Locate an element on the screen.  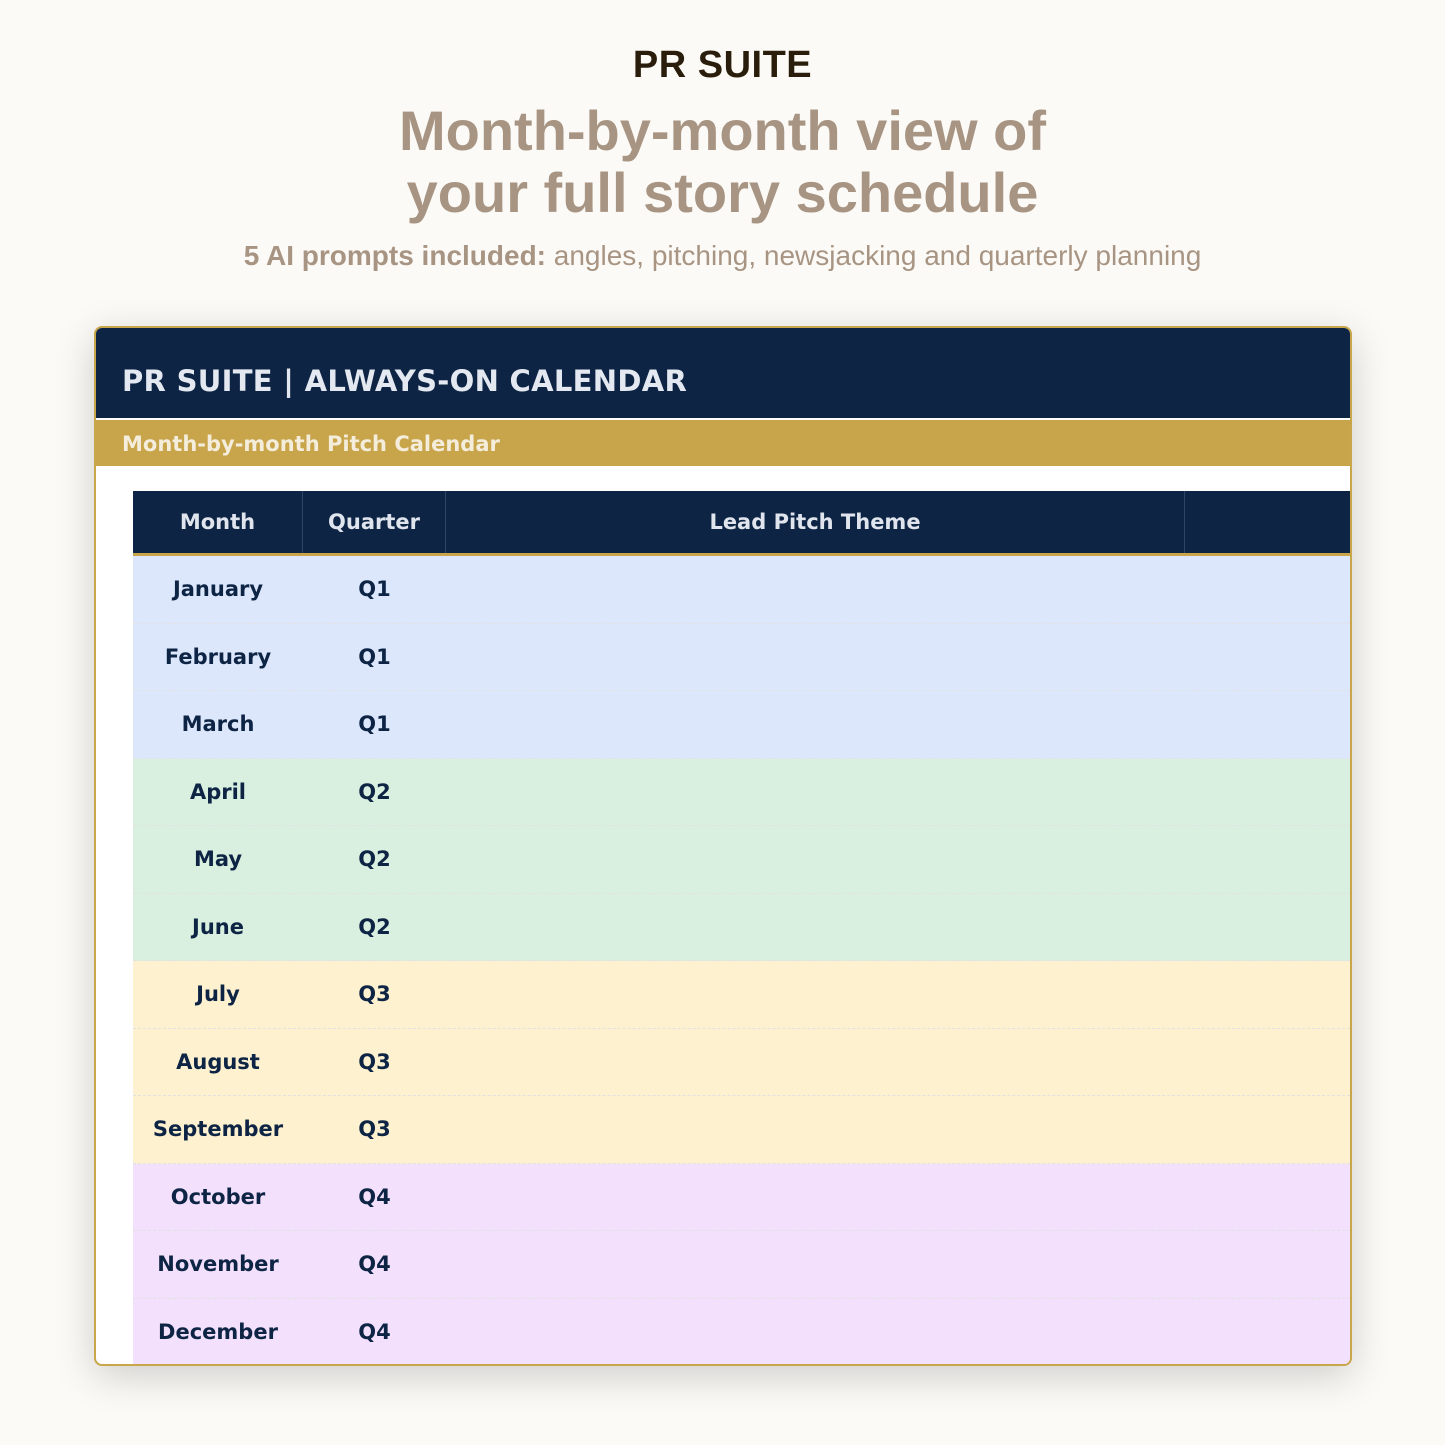
sheet-title: PR SUITE | ALWAYS-ON CALENDAR is located at coordinates (405, 381).